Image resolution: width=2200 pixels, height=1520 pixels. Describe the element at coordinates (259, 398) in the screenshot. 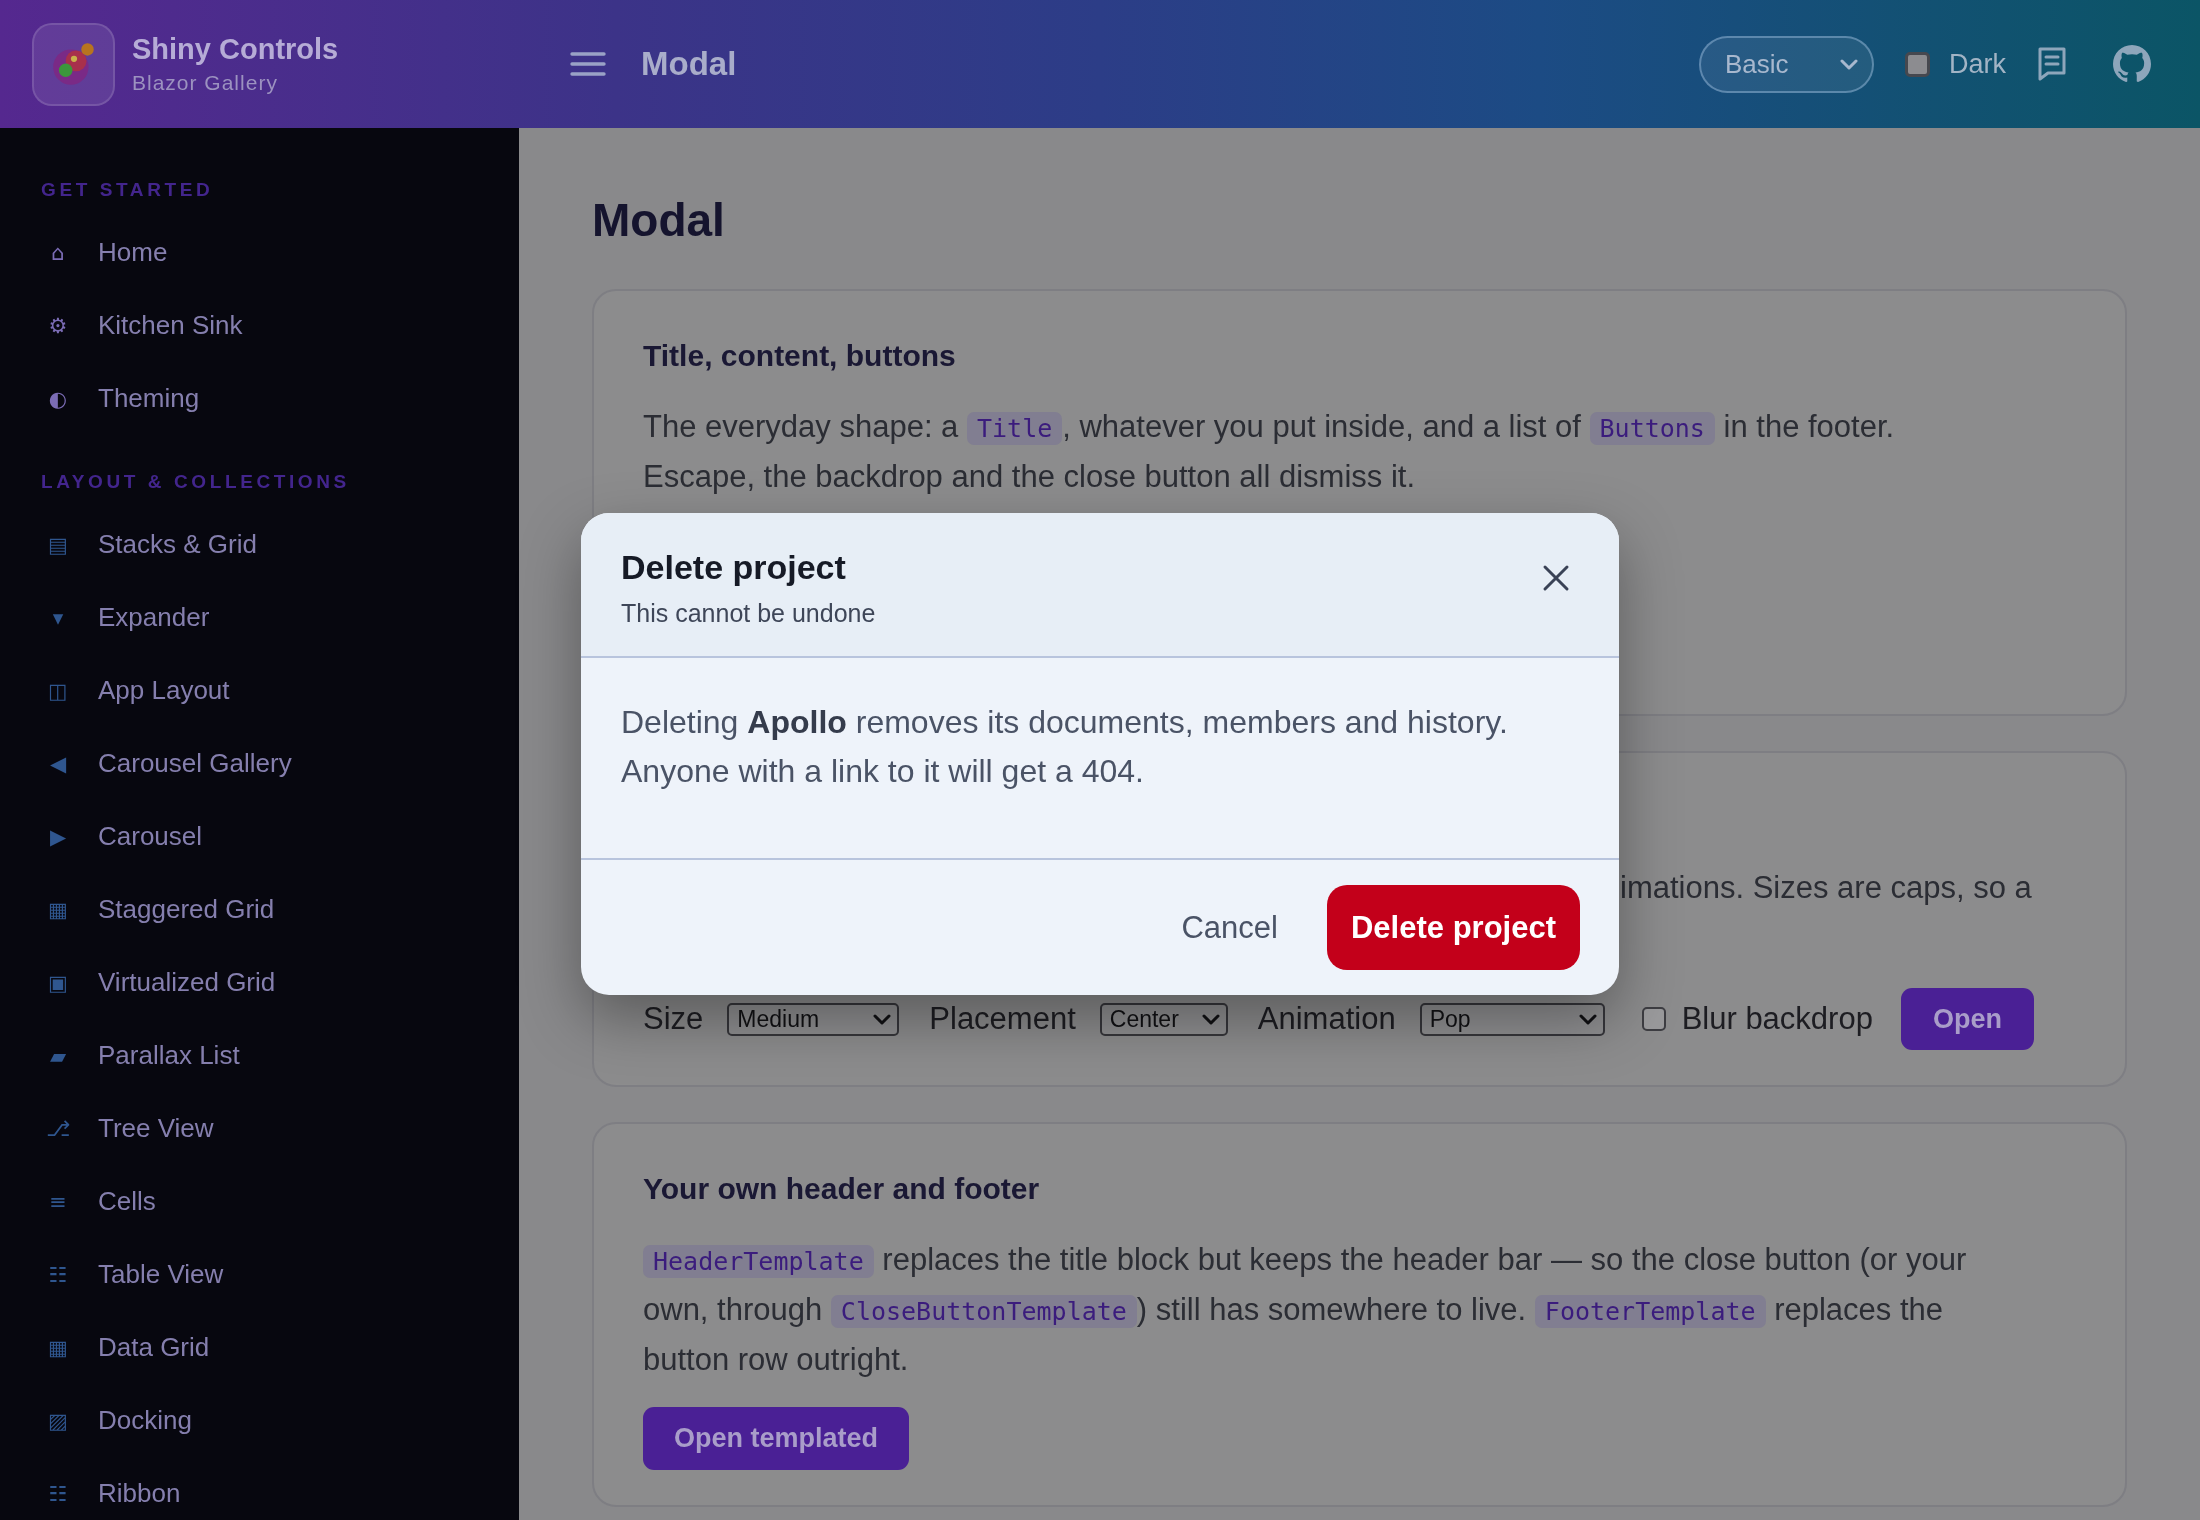

I see `sidebar-item: ◐ Theming` at that location.